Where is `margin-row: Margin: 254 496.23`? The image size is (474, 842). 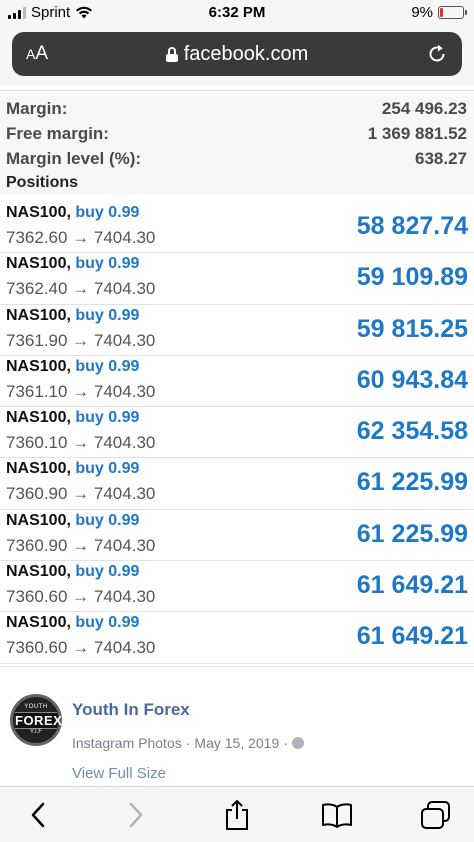 margin-row: Margin: 254 496.23 is located at coordinates (237, 108).